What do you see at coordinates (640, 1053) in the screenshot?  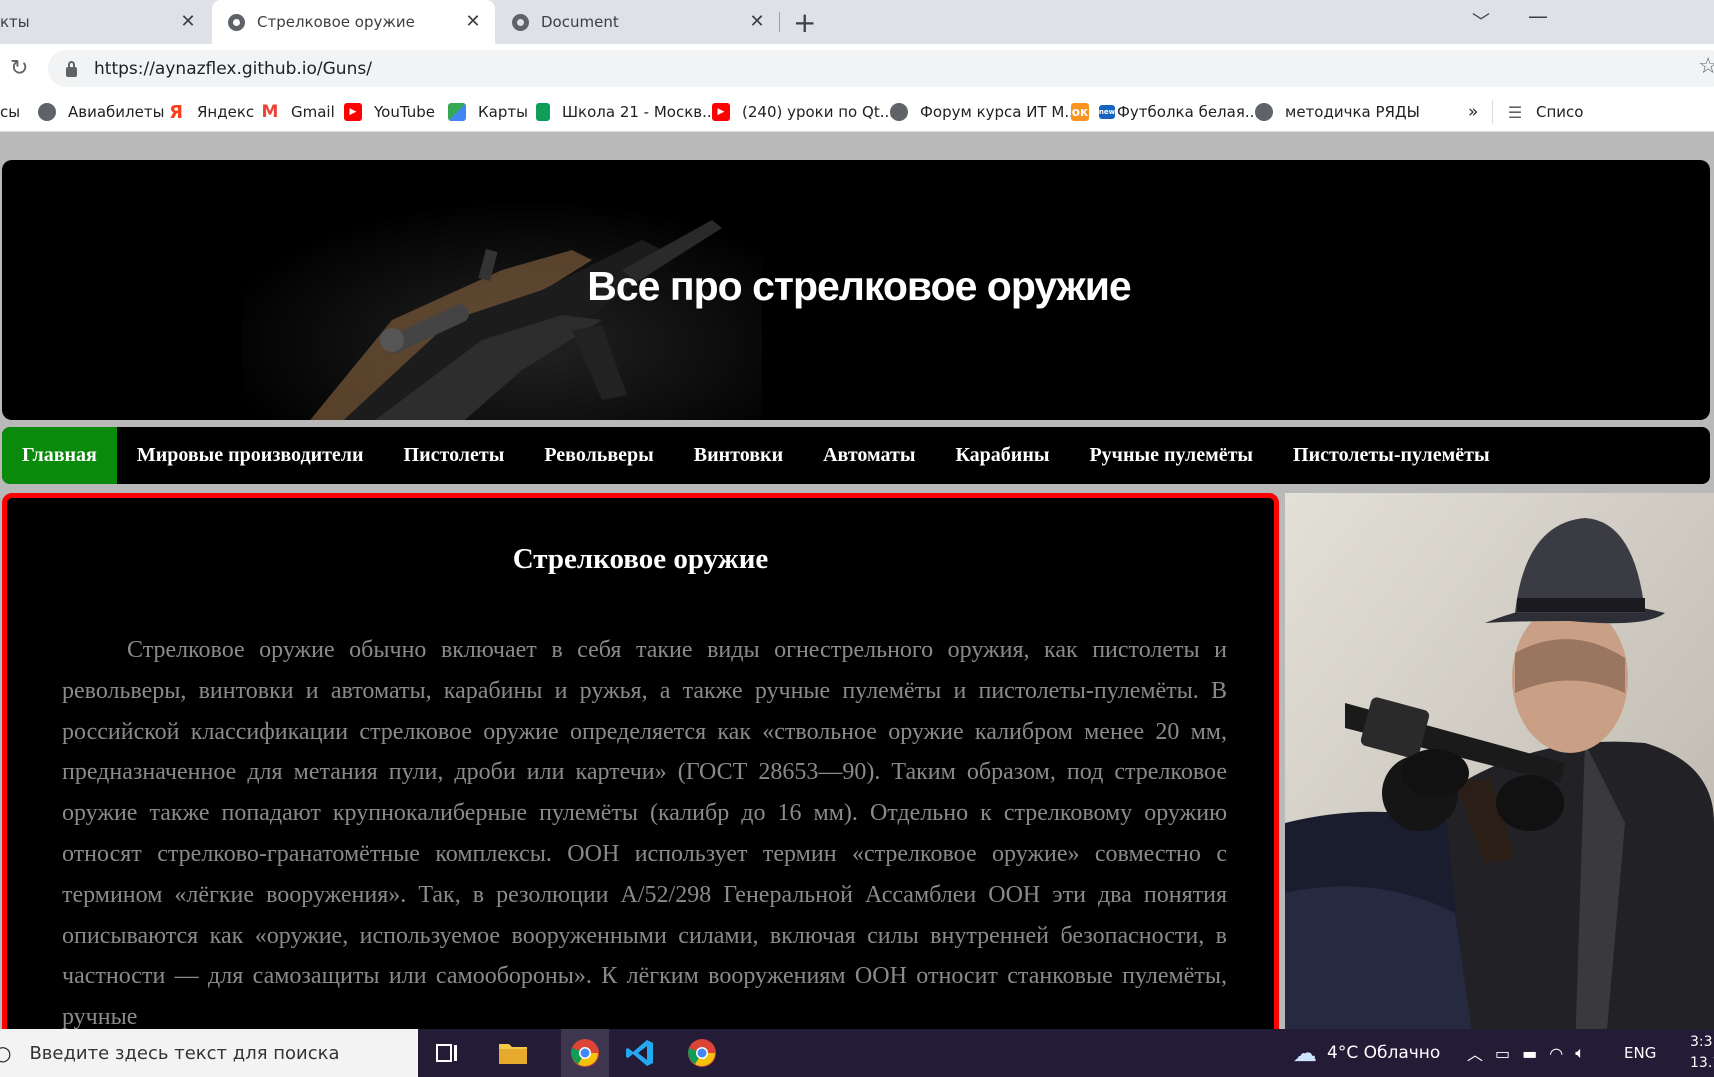 I see `vscode-icon` at bounding box center [640, 1053].